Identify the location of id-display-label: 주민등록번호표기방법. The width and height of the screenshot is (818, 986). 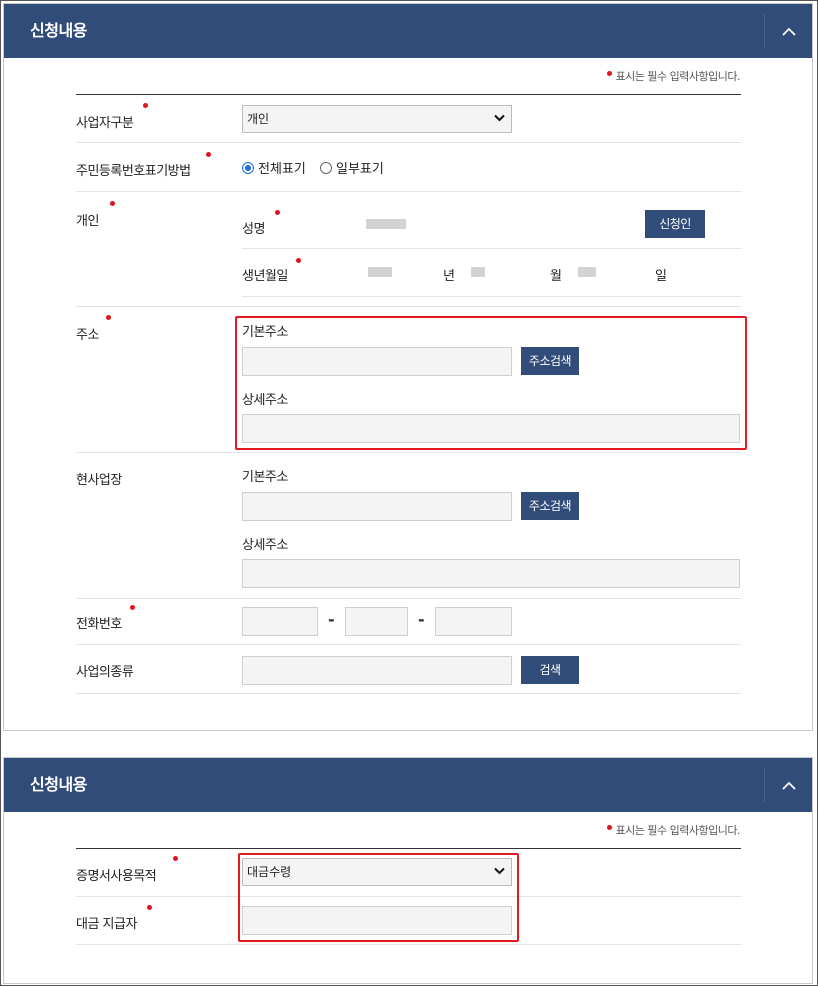
(133, 171).